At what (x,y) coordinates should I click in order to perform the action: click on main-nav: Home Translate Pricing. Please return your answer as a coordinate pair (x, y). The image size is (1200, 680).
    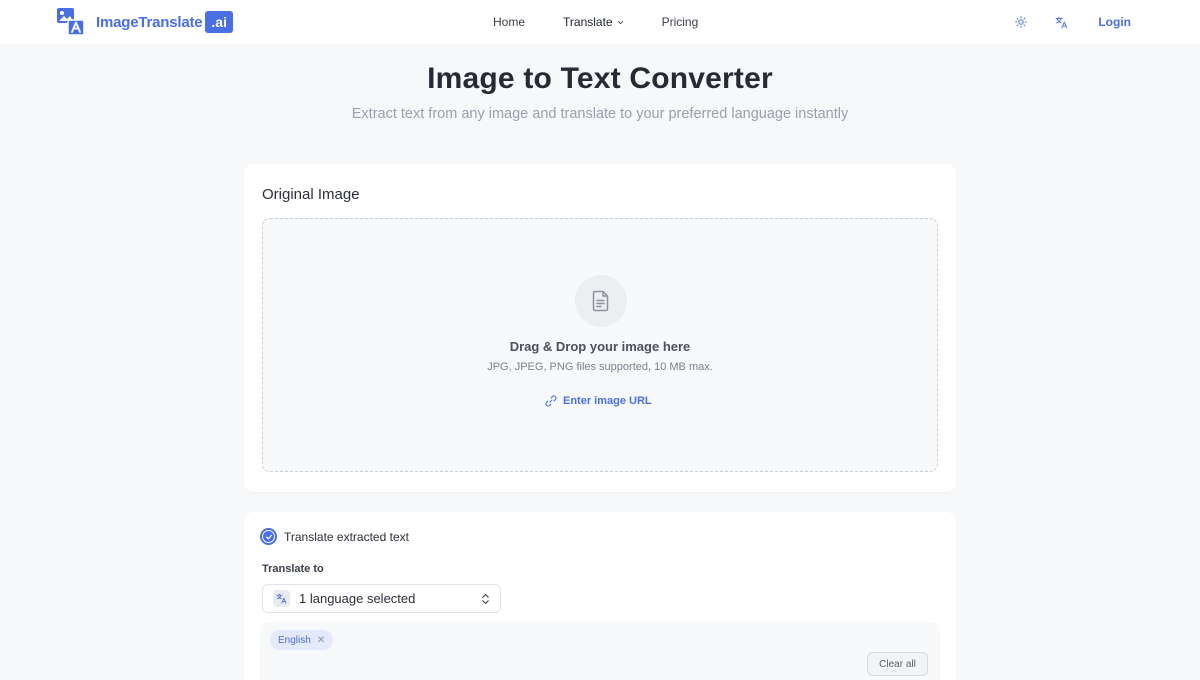
    Looking at the image, I should click on (614, 22).